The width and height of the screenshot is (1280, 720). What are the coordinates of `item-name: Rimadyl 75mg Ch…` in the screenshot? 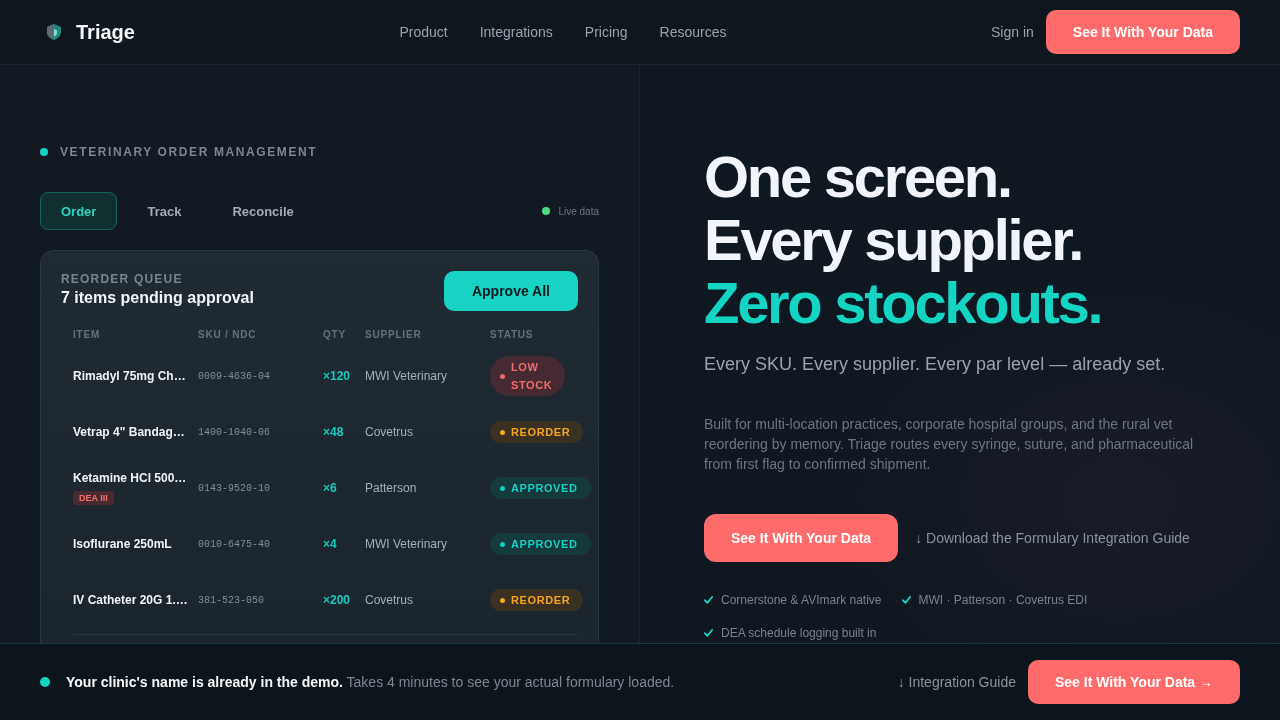 It's located at (129, 376).